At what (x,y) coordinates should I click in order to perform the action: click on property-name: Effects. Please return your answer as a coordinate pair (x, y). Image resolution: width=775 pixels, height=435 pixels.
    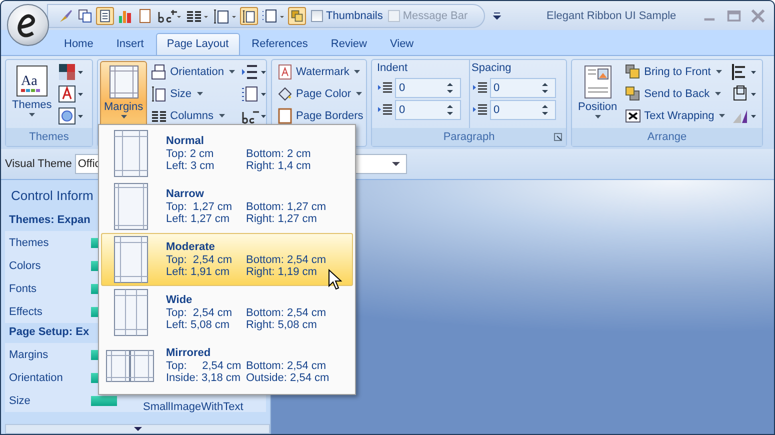
    Looking at the image, I should click on (26, 312).